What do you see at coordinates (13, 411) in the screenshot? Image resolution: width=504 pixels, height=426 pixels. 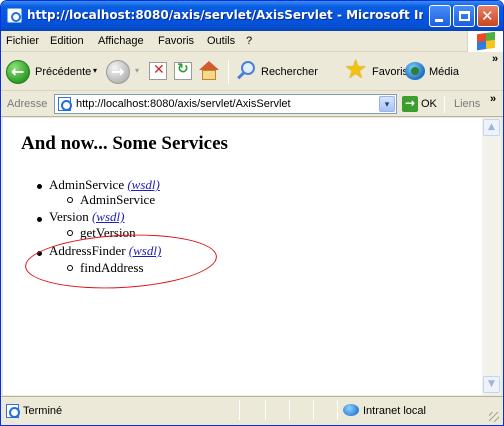 I see `done-page-icon` at bounding box center [13, 411].